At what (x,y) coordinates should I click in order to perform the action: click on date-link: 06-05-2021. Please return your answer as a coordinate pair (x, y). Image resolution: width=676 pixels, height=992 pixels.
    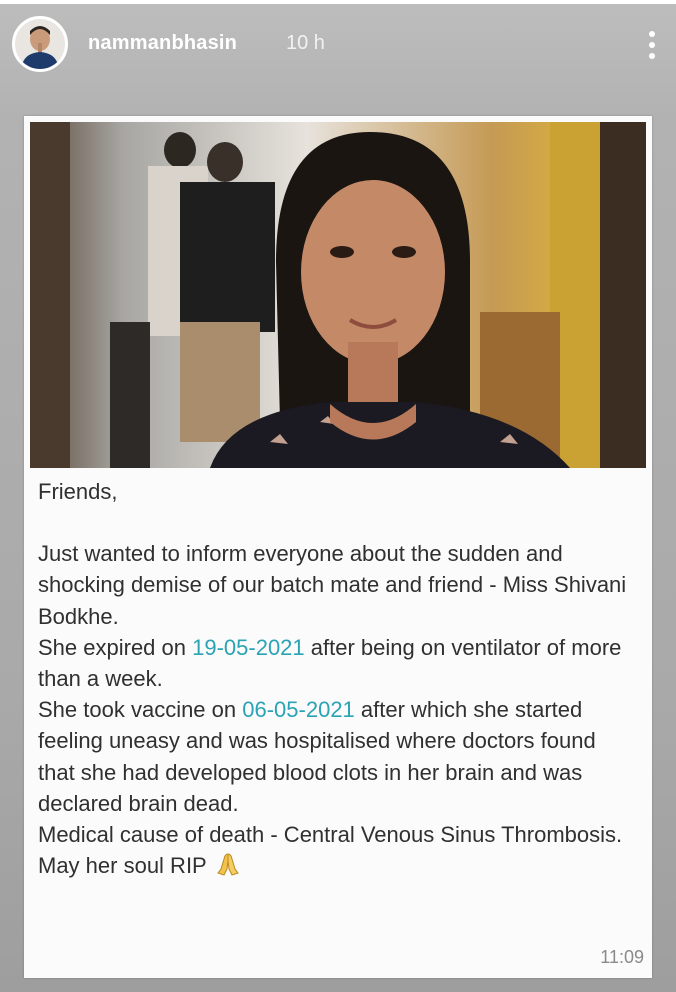
    Looking at the image, I should click on (298, 709).